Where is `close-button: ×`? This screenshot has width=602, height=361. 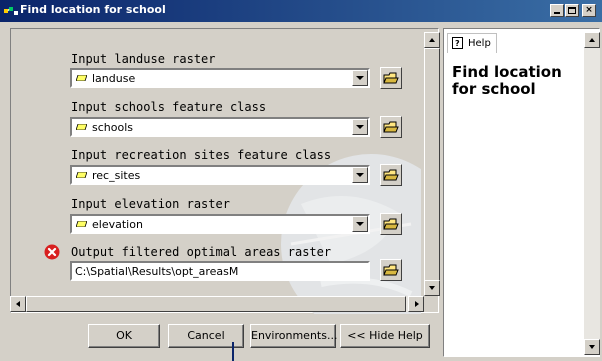
close-button: × is located at coordinates (589, 10).